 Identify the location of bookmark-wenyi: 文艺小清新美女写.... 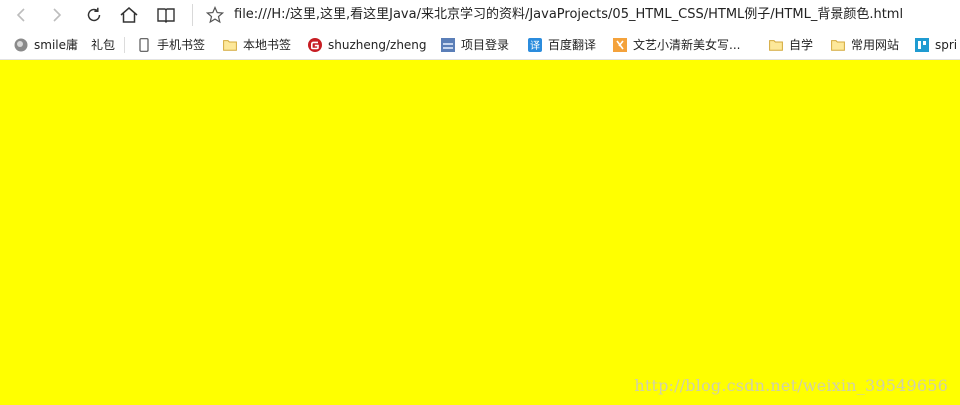
(676, 44).